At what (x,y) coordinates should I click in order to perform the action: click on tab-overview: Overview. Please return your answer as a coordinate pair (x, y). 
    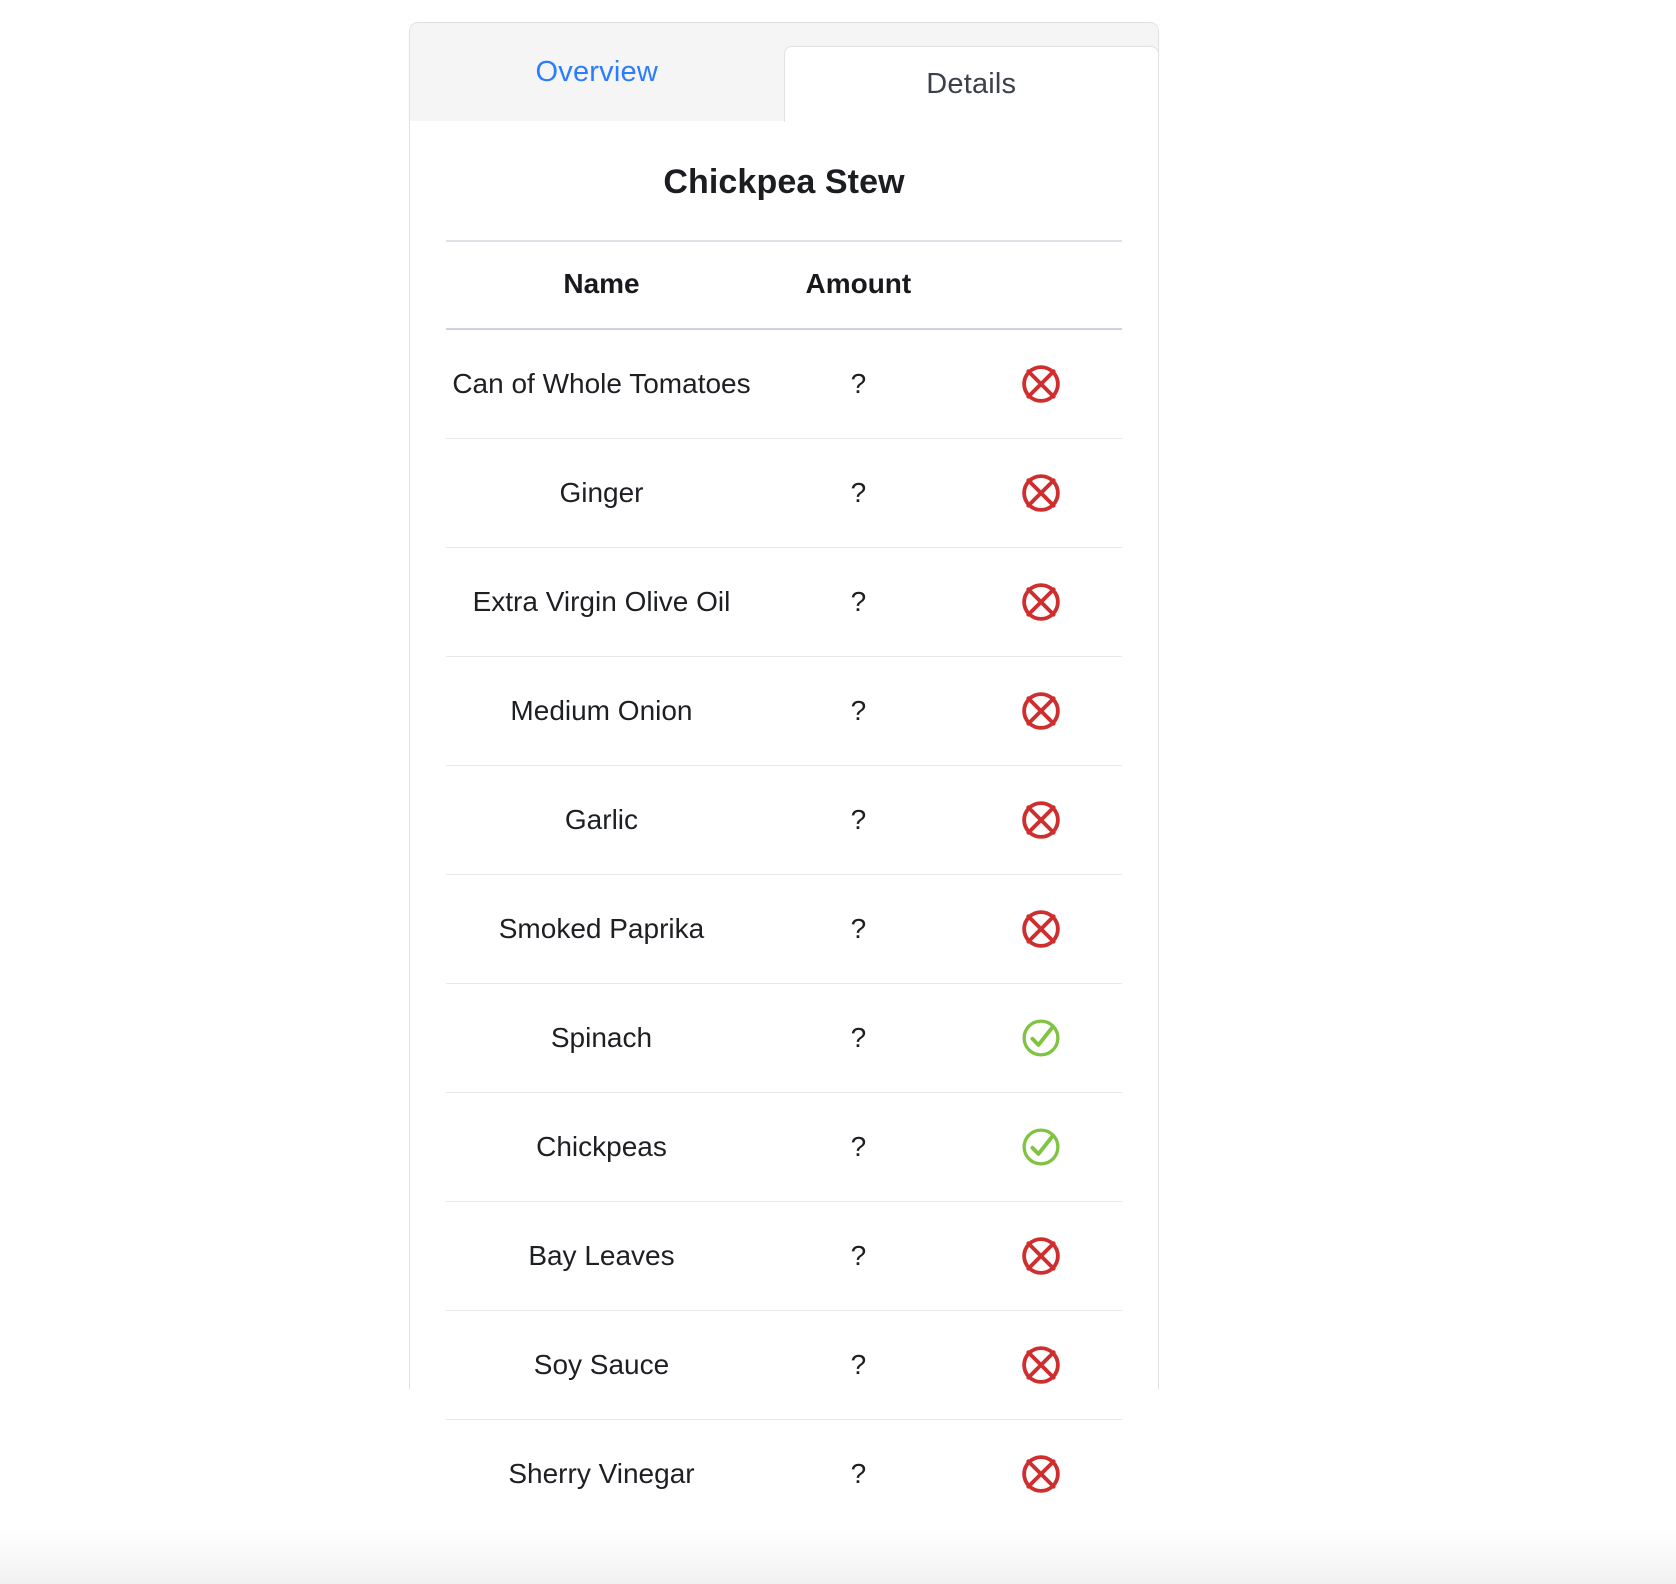
    Looking at the image, I should click on (597, 72).